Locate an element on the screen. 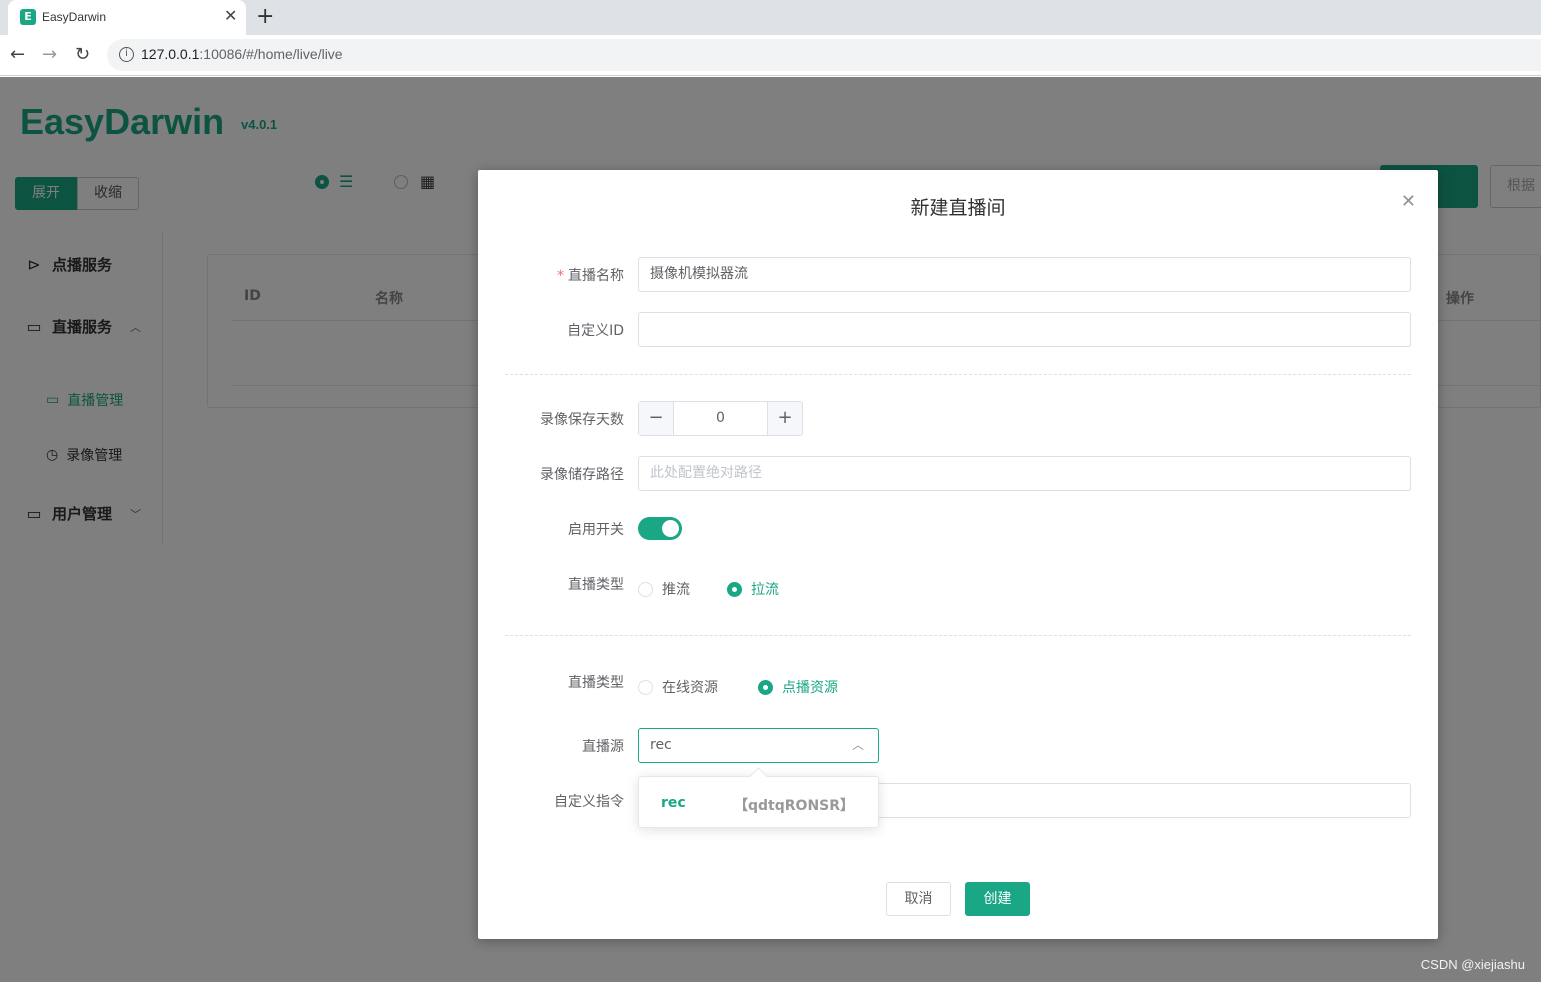  cancel-button: 取消 is located at coordinates (918, 899).